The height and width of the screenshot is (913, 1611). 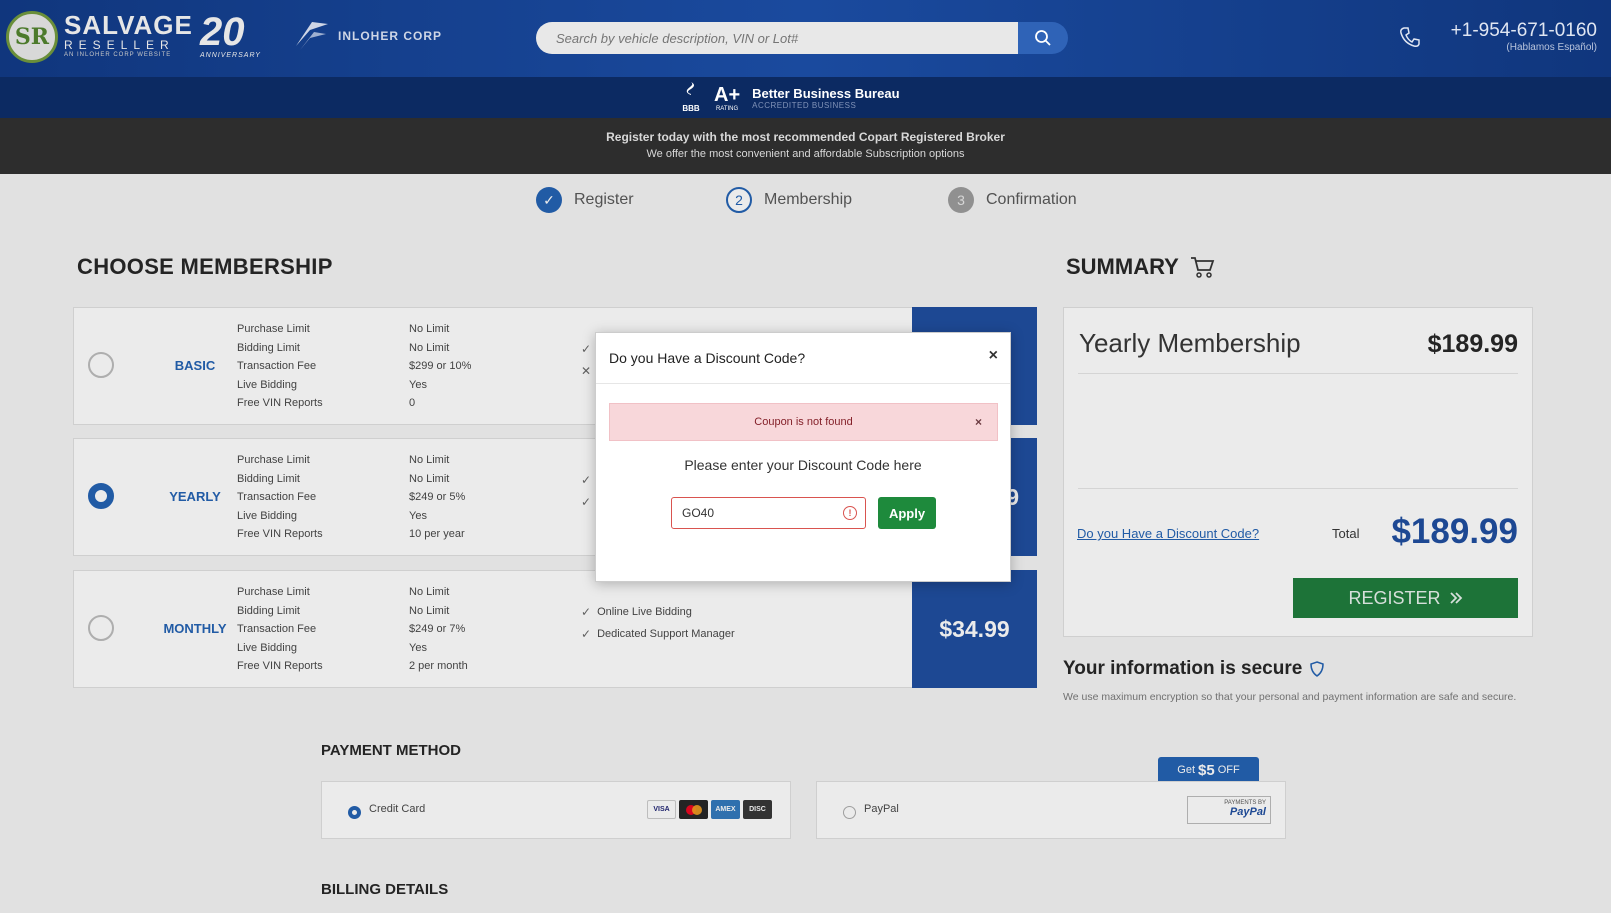 I want to click on bbb-grade-label: RATING, so click(x=727, y=108).